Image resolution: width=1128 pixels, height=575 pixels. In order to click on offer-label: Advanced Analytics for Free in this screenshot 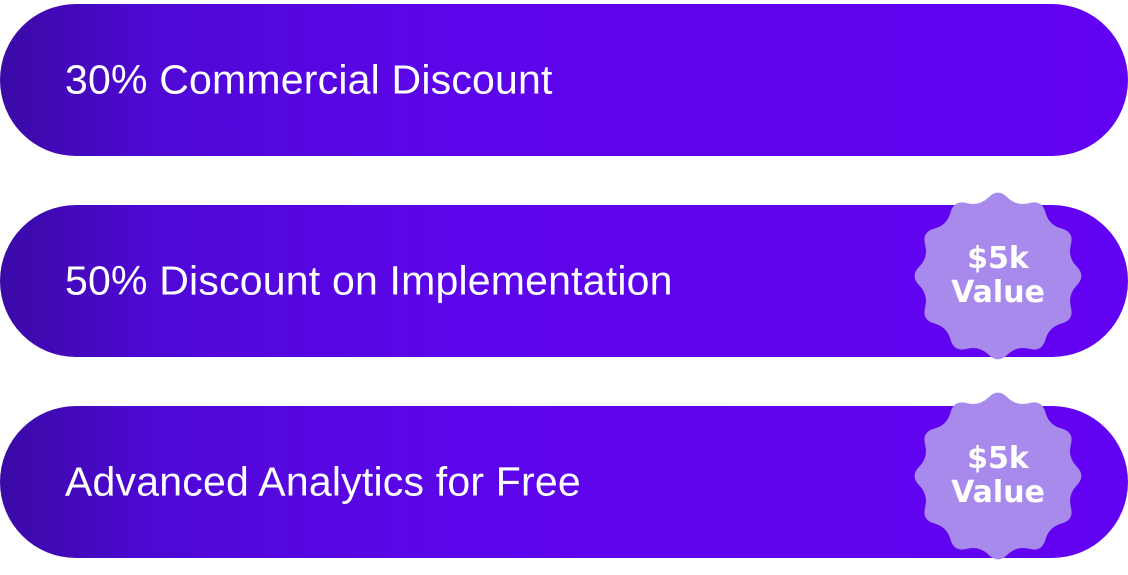, I will do `click(323, 481)`.